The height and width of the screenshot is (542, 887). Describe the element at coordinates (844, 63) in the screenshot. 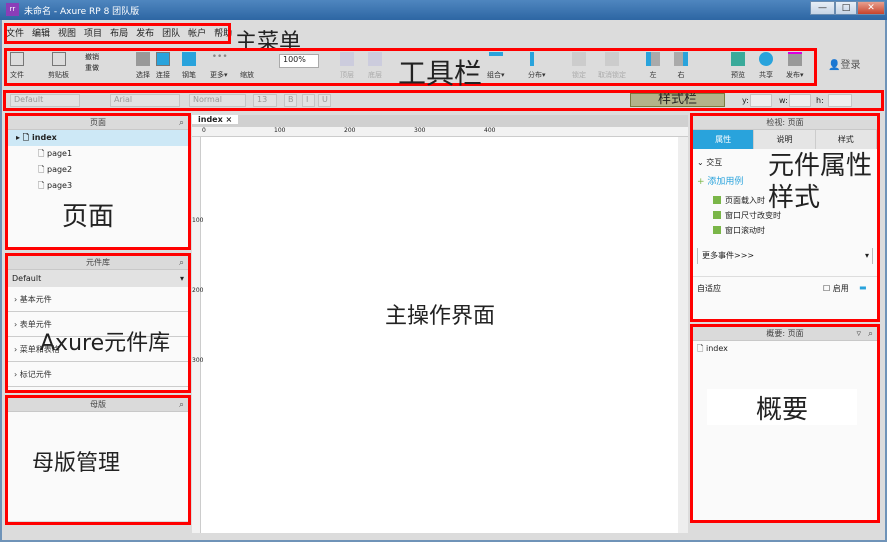

I see `login-button: 👤登录` at that location.